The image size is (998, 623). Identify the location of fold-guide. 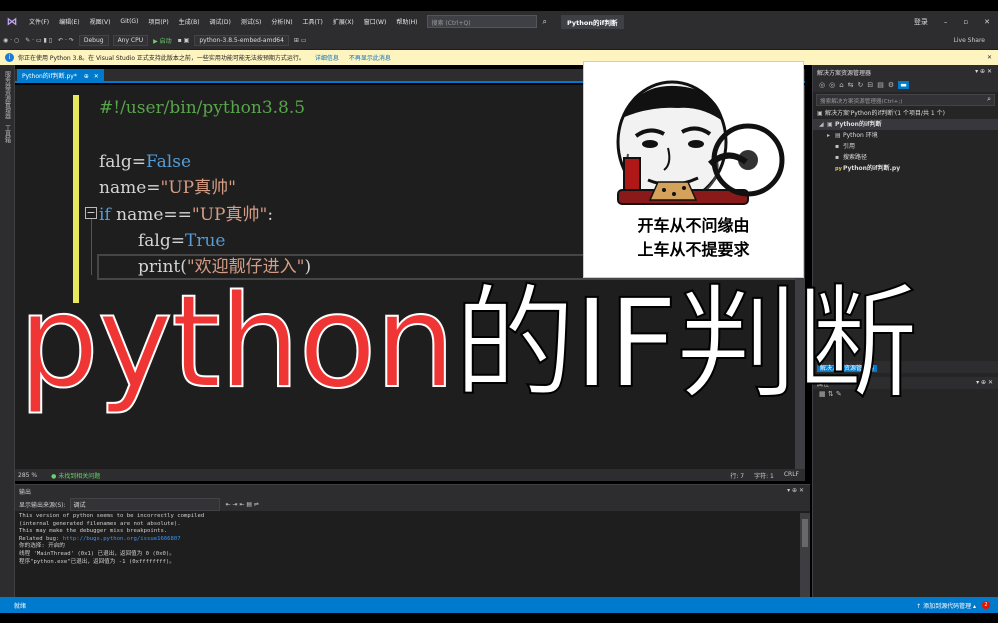
(91, 247).